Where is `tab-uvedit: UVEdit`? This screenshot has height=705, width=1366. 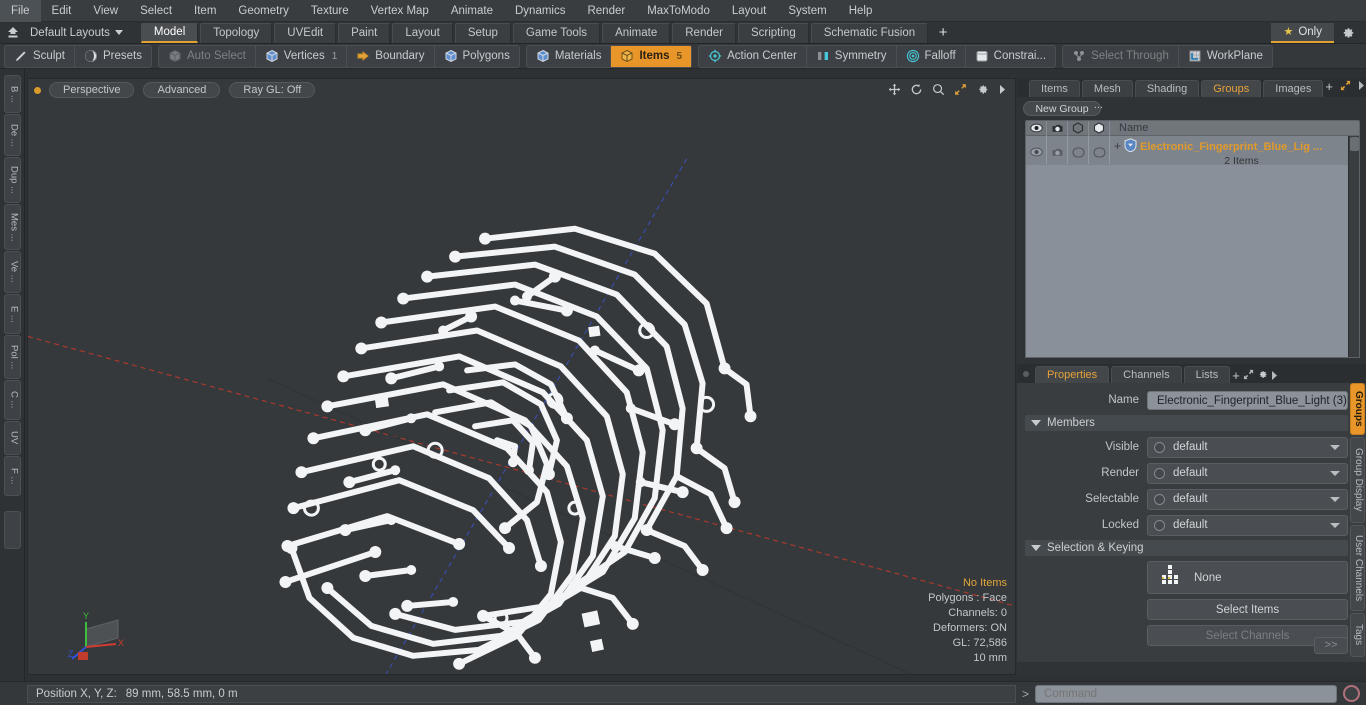
tab-uvedit: UVEdit is located at coordinates (305, 32).